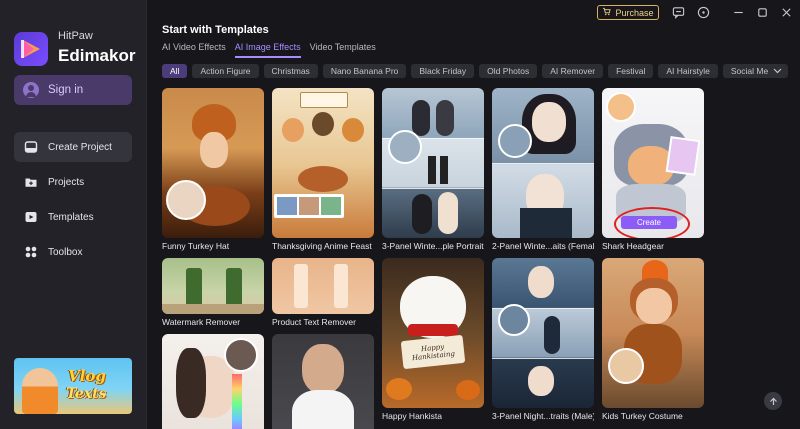  Describe the element at coordinates (642, 416) in the screenshot. I see `template-caption: Kids Turkey Costume` at that location.